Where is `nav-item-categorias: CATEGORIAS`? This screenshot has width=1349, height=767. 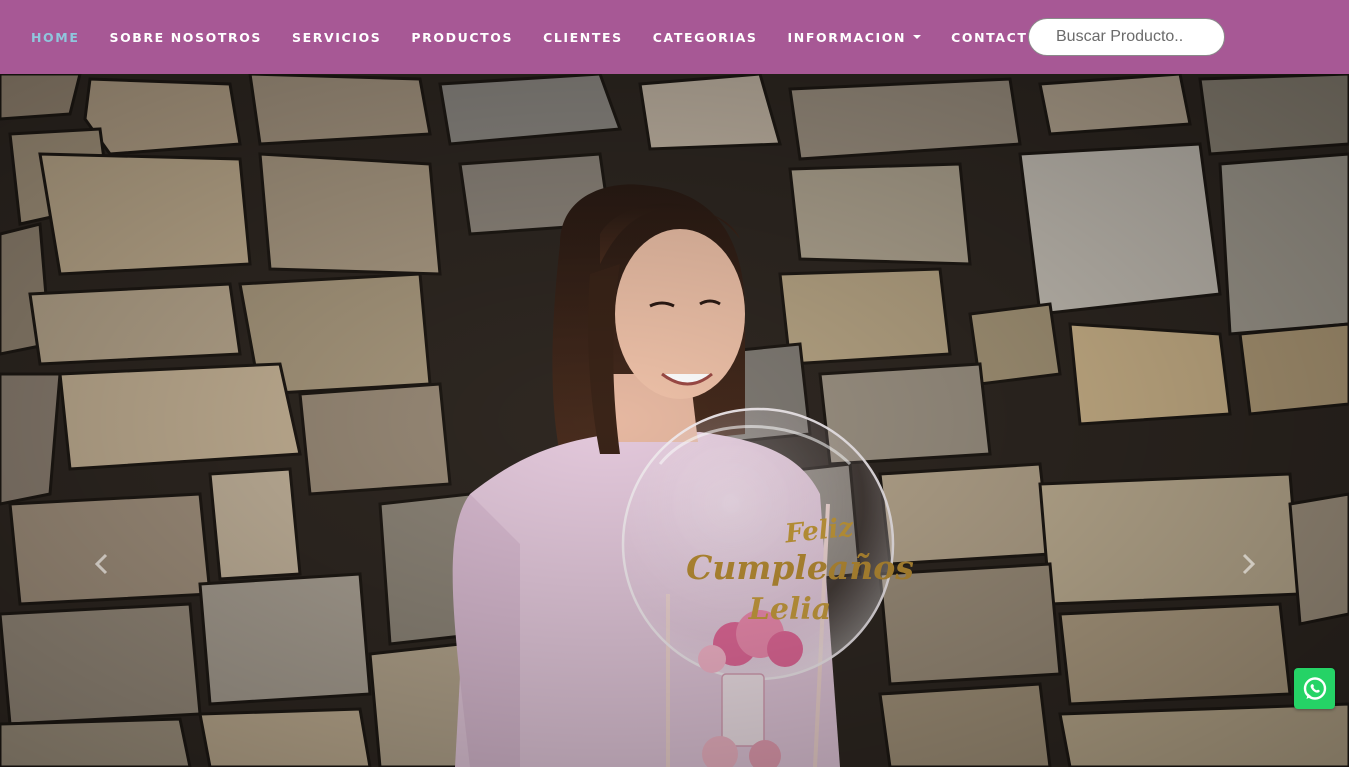
nav-item-categorias: CATEGORIAS is located at coordinates (705, 37).